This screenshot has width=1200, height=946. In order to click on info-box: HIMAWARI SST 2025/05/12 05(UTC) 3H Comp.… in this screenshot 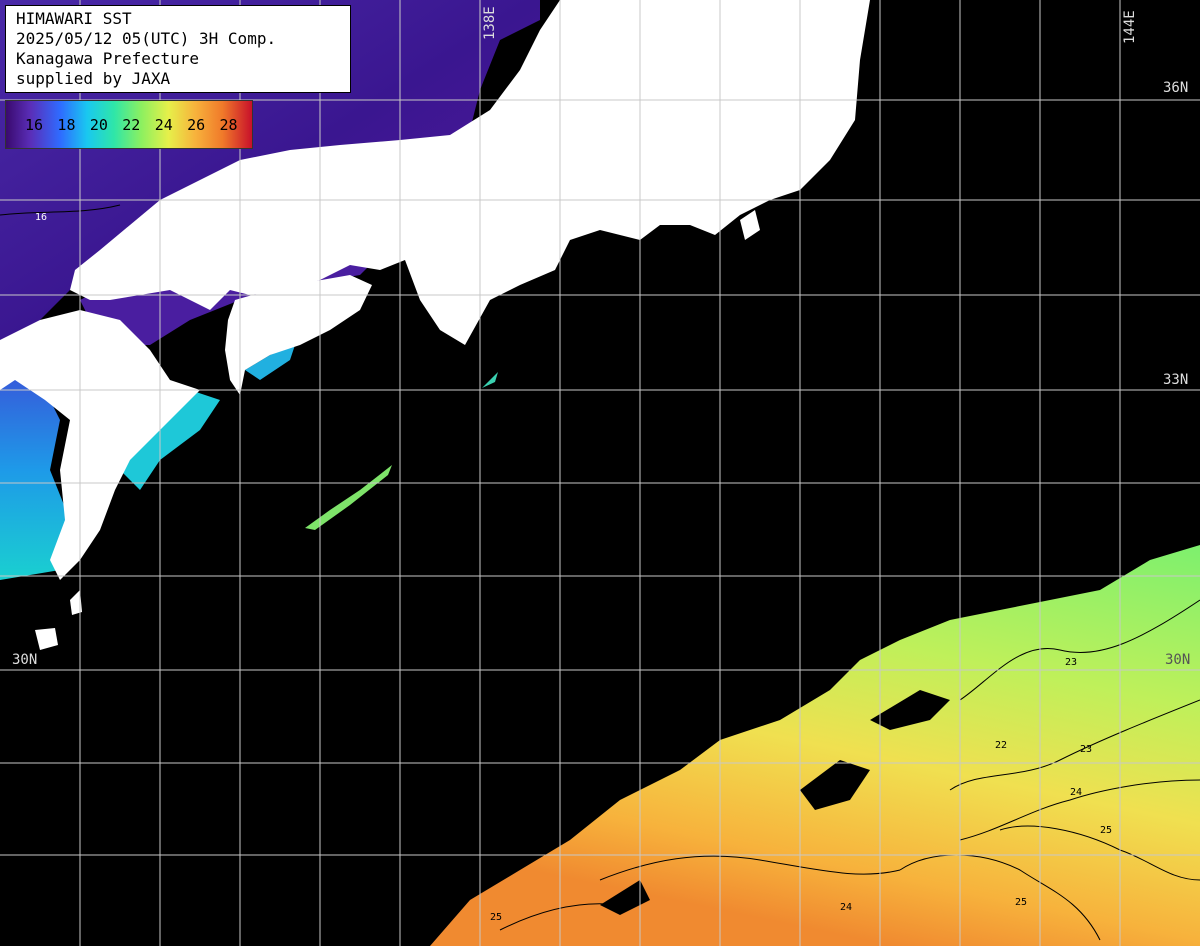, I will do `click(178, 49)`.